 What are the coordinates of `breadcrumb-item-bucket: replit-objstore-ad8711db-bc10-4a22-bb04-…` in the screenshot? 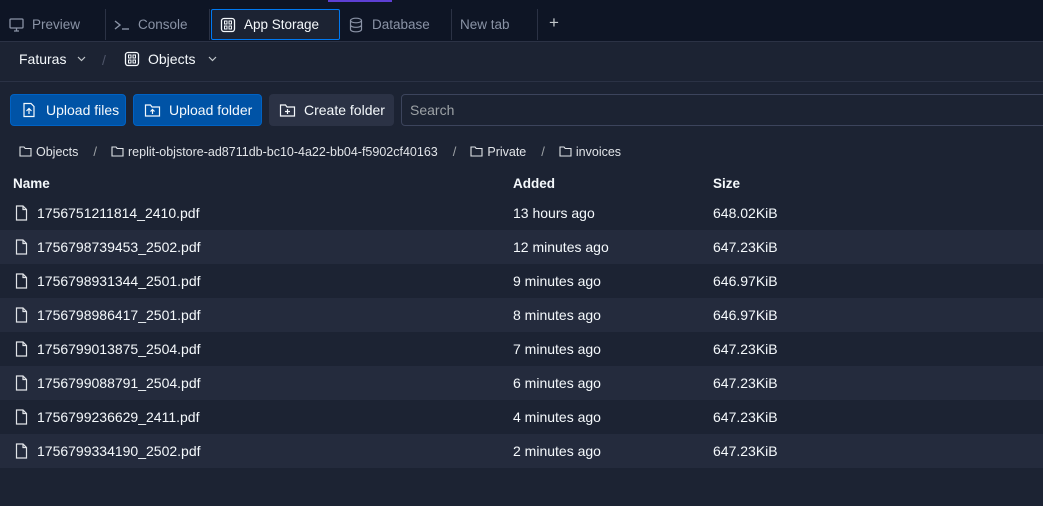 It's located at (274, 152).